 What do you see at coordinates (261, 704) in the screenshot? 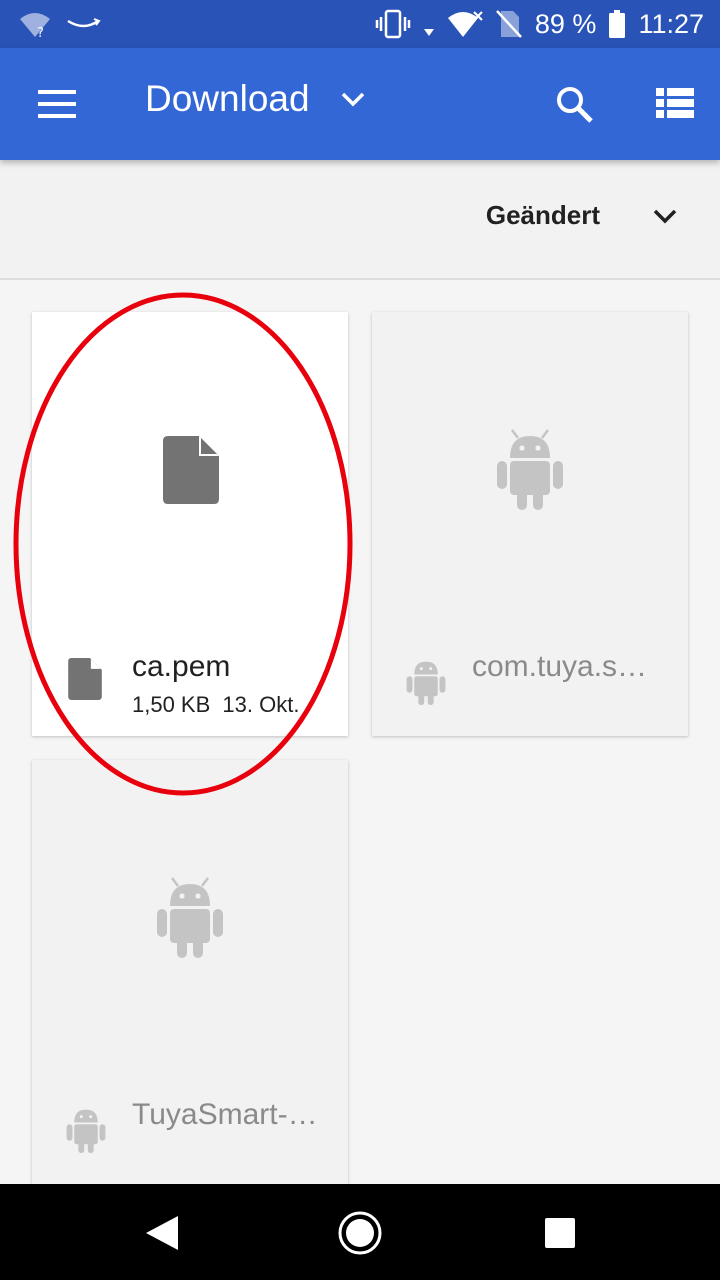
I see `file-date: 13. Okt.` at bounding box center [261, 704].